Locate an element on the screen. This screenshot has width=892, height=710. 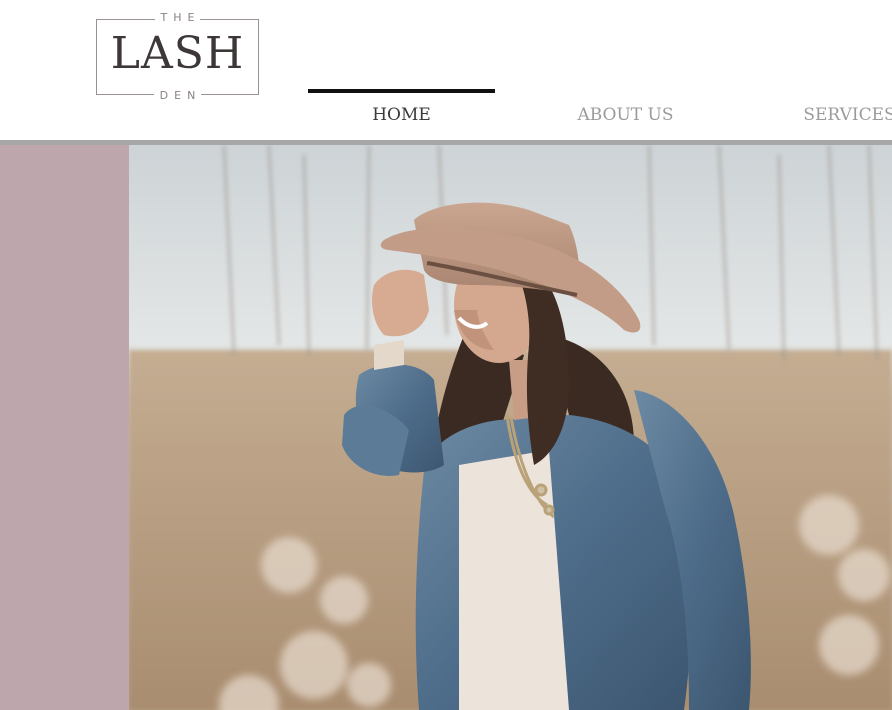
main-nav: HOME ABOUT US SERVICES is located at coordinates (600, 111).